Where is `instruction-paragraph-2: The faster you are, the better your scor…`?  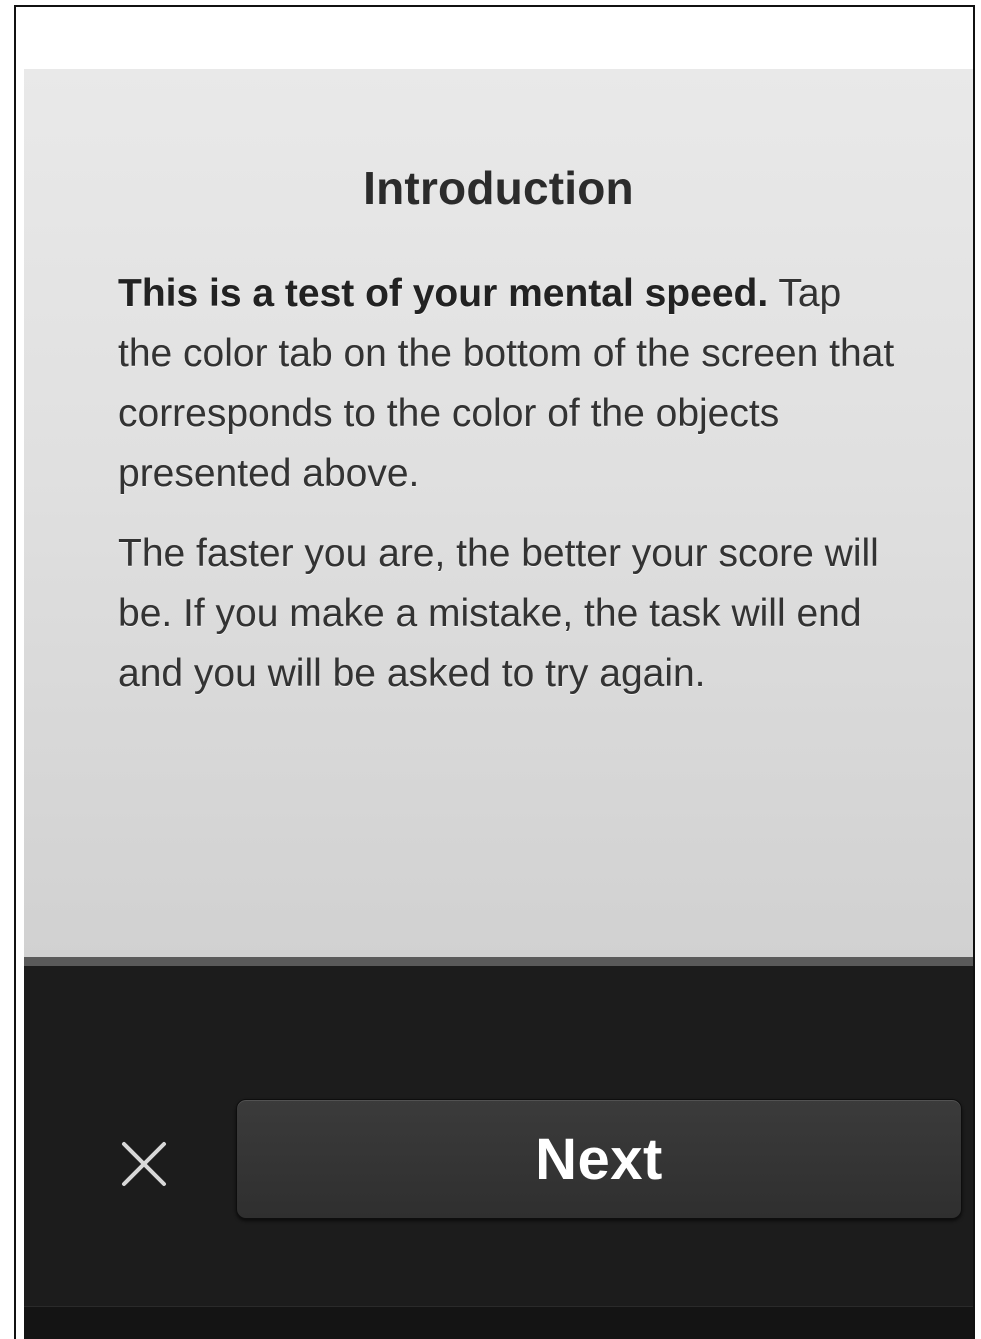 instruction-paragraph-2: The faster you are, the better your scor… is located at coordinates (498, 613).